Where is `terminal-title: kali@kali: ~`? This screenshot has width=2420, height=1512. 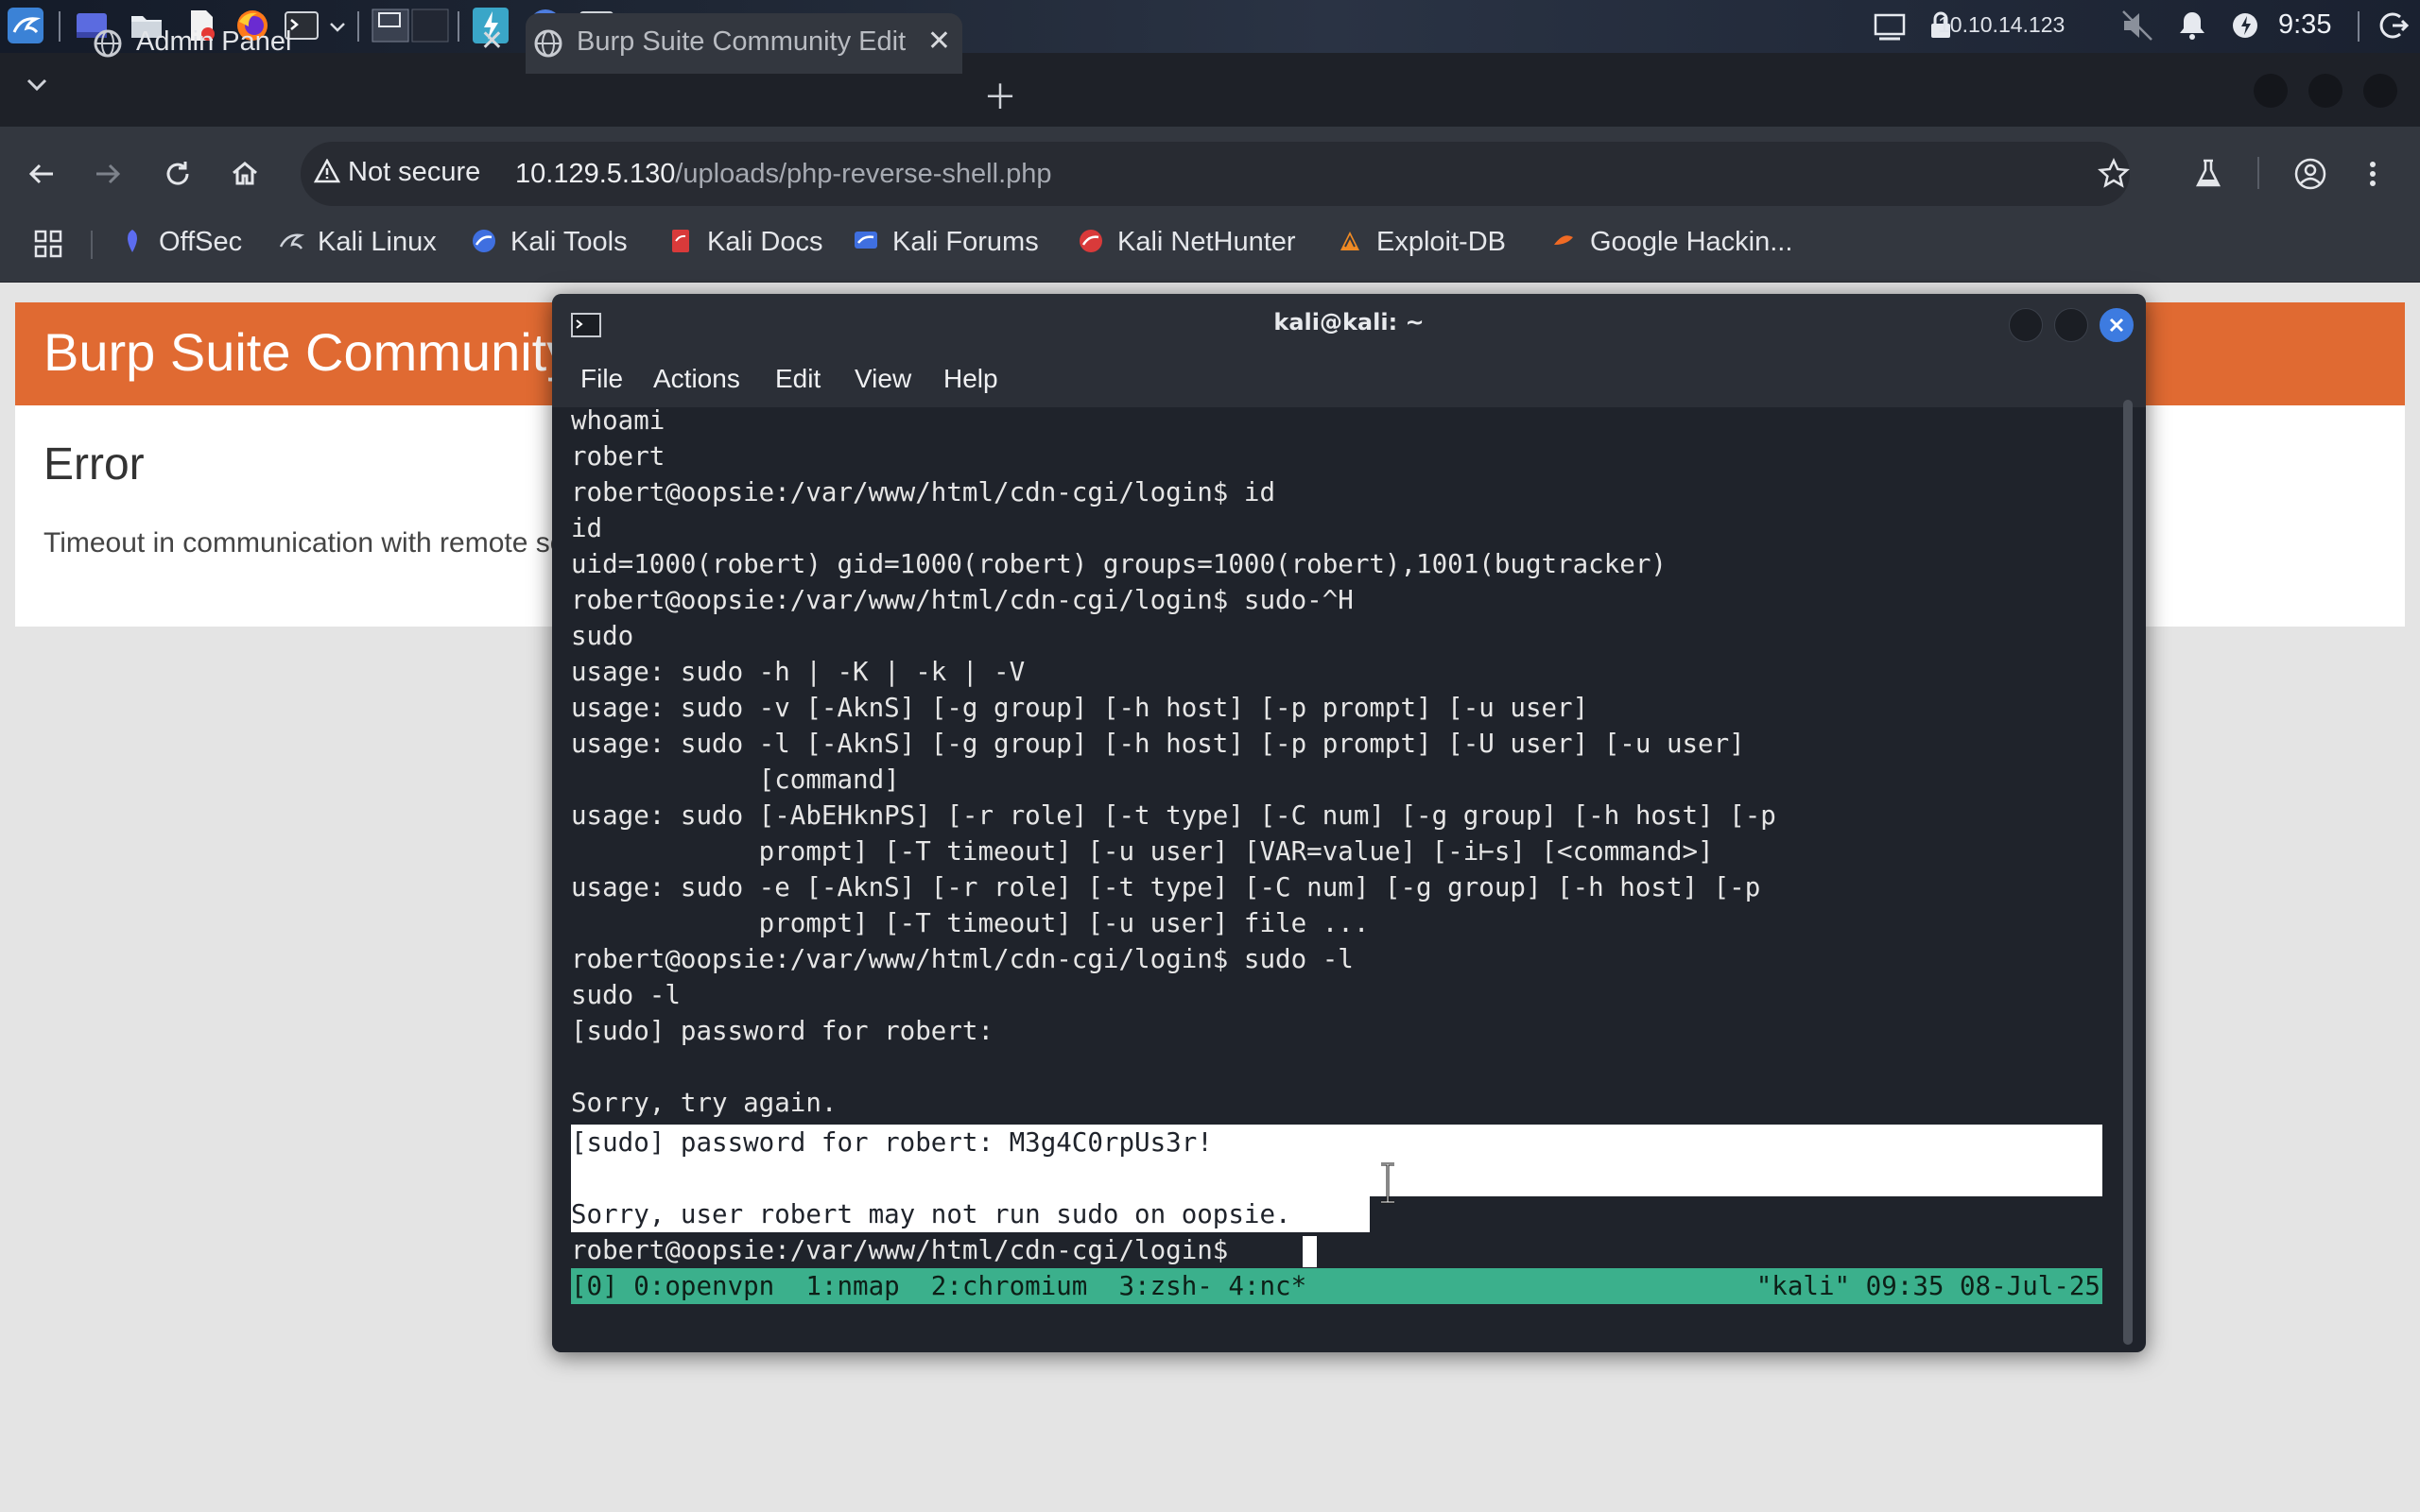 terminal-title: kali@kali: ~ is located at coordinates (1349, 322).